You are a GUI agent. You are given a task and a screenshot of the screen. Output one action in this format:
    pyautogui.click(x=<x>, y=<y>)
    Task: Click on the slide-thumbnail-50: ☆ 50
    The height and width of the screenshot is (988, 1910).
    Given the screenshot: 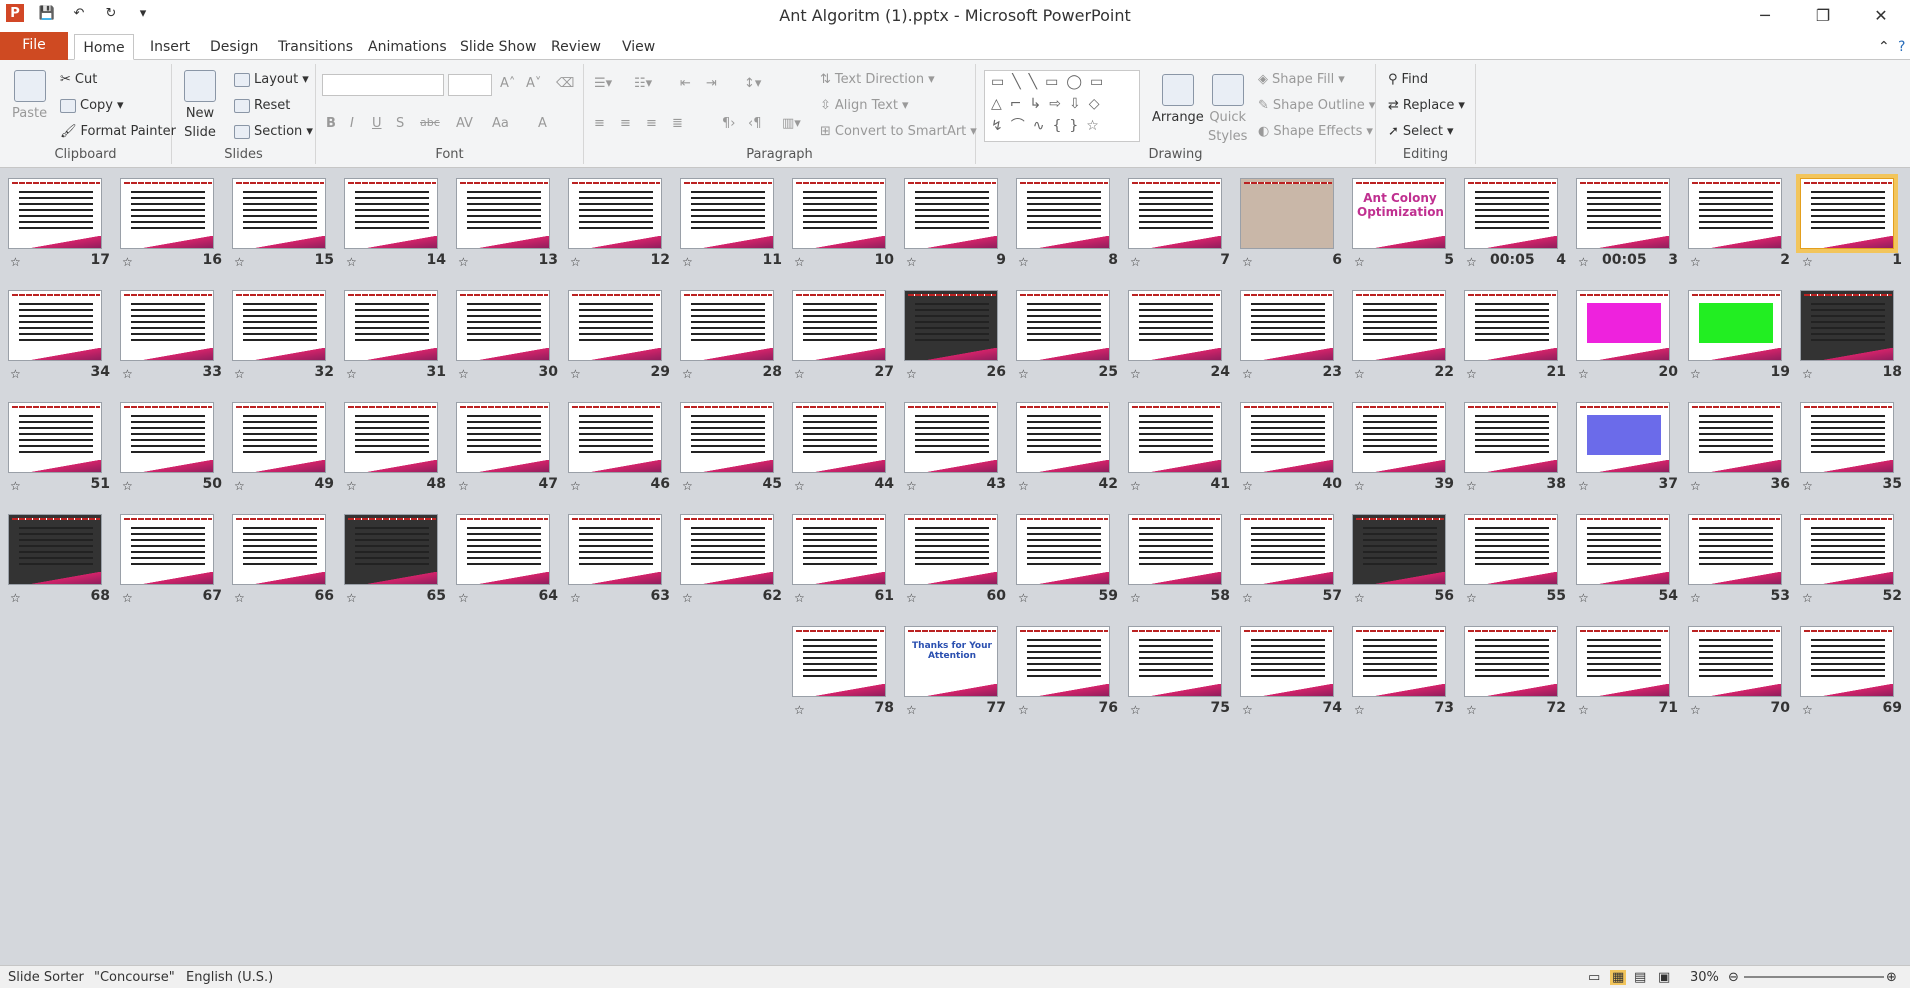 What is the action you would take?
    pyautogui.click(x=176, y=458)
    